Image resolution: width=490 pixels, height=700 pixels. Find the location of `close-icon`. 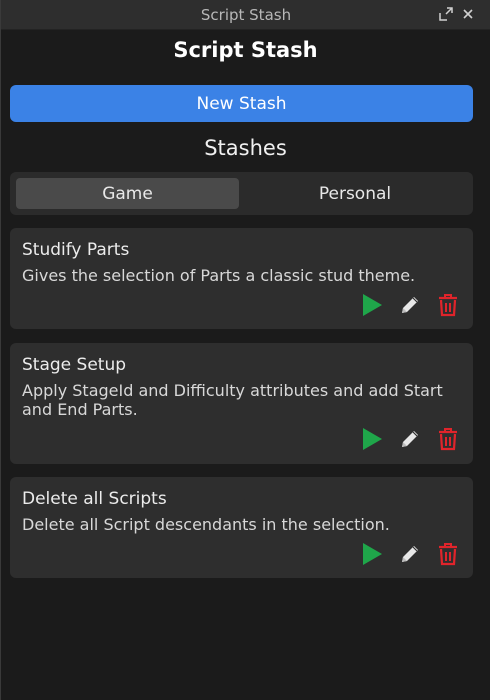

close-icon is located at coordinates (468, 14).